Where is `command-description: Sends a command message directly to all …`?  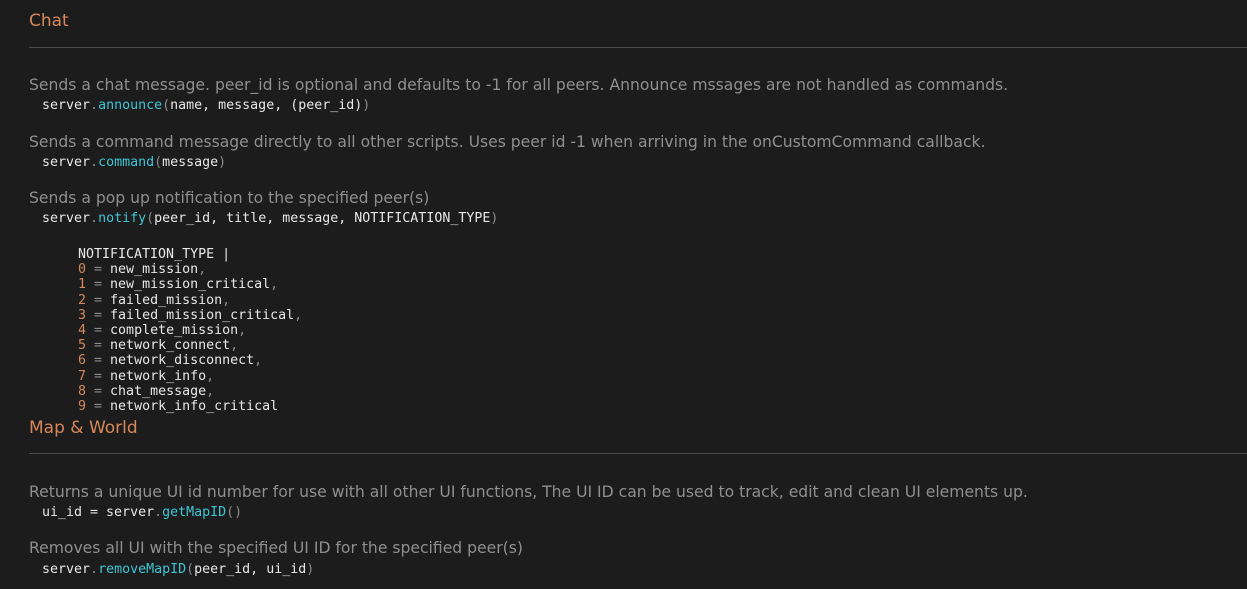 command-description: Sends a command message directly to all … is located at coordinates (507, 142).